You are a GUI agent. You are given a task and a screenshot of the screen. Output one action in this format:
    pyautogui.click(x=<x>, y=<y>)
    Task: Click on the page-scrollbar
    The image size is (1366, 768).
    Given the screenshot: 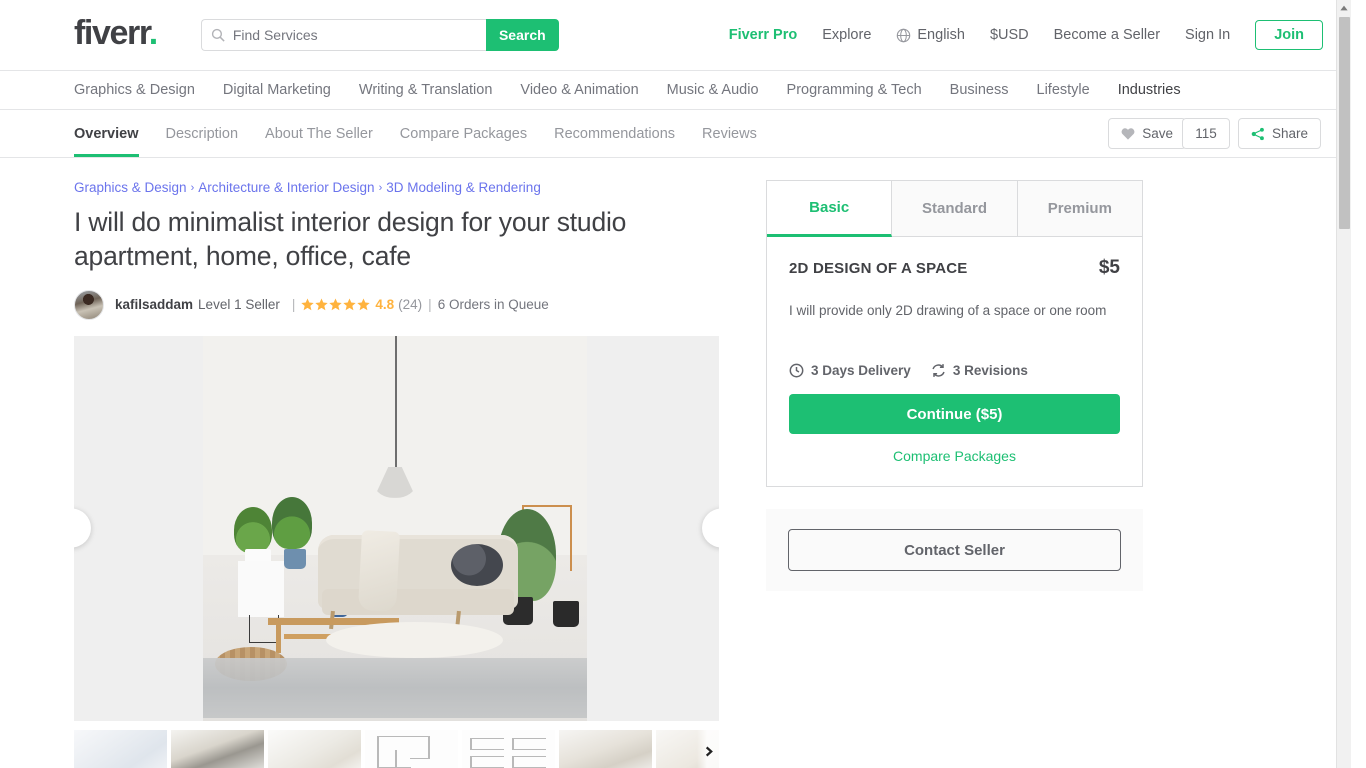 What is the action you would take?
    pyautogui.click(x=1343, y=384)
    